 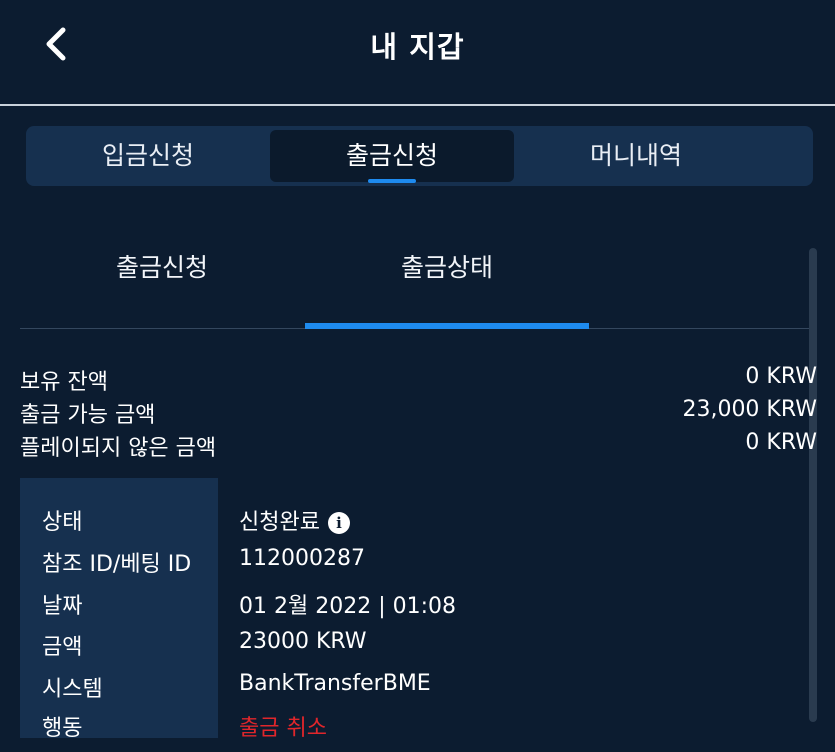 I want to click on balance-value: 23,000 KRW, so click(x=749, y=409).